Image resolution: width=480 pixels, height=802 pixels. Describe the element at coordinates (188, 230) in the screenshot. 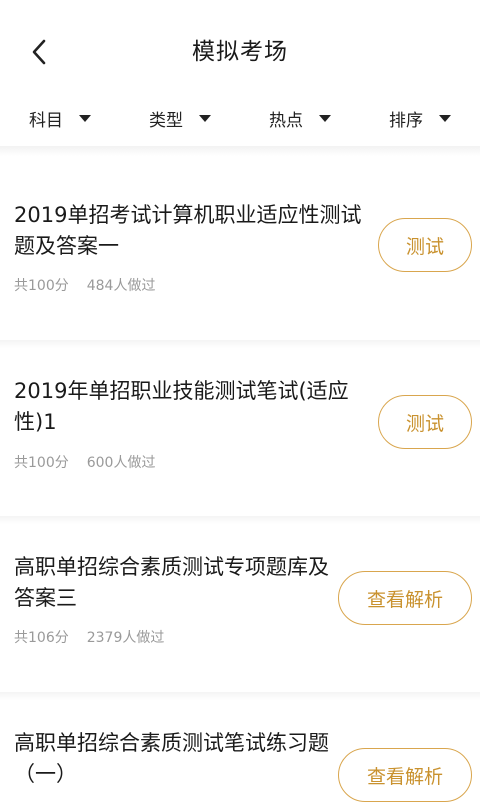

I see `exam-title: 2019单招考试计算机职业适应性测试题及答案一` at that location.